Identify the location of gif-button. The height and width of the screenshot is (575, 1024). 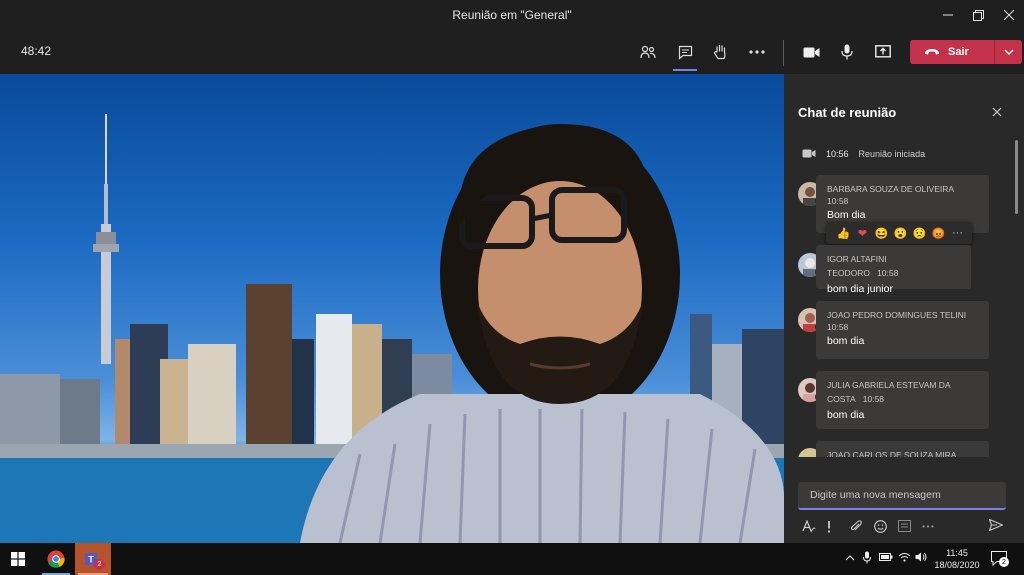
(910, 526).